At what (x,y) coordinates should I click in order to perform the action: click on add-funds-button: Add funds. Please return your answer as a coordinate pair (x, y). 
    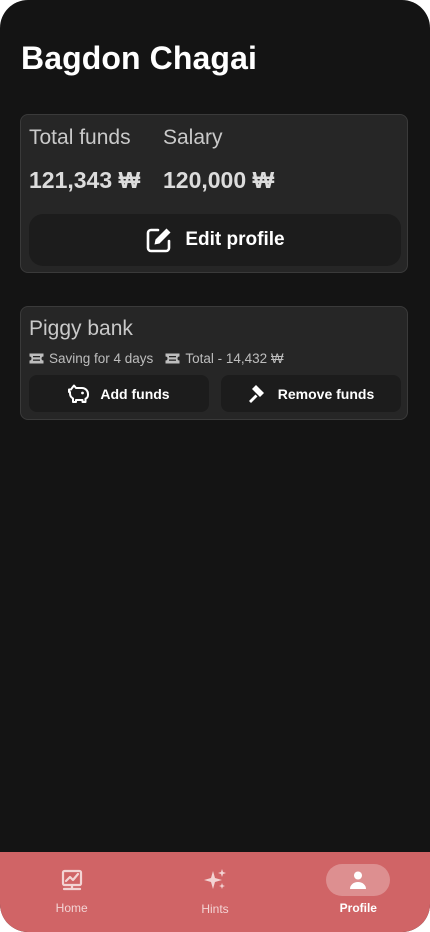
    Looking at the image, I should click on (119, 393).